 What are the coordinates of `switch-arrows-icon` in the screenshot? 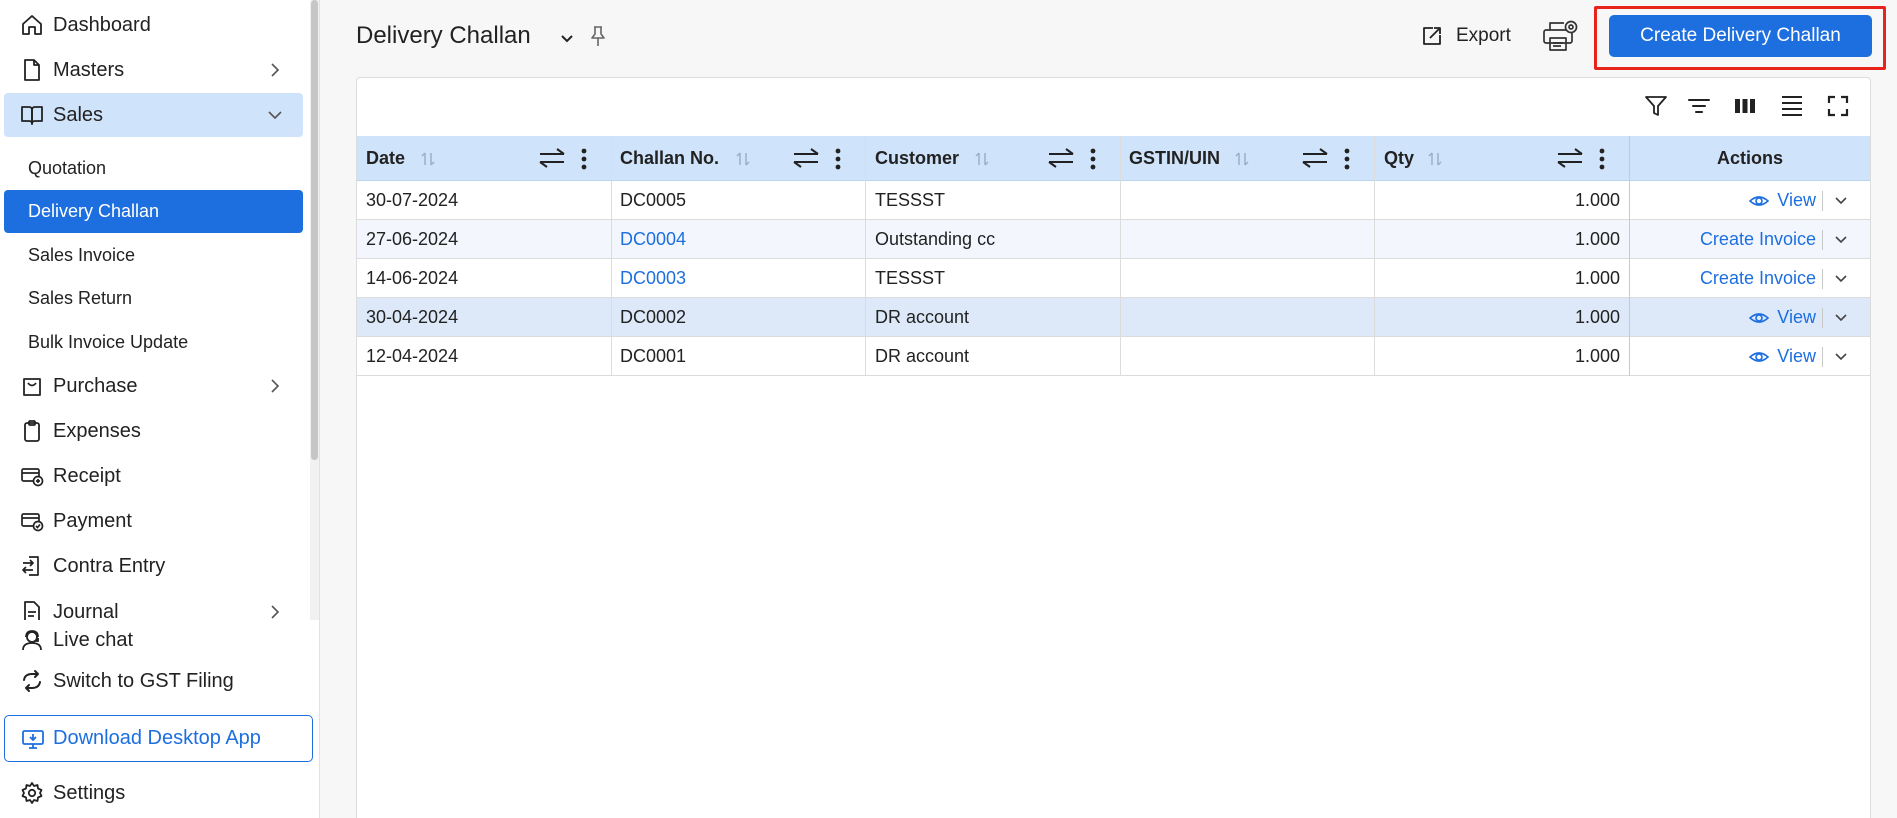 It's located at (32, 681).